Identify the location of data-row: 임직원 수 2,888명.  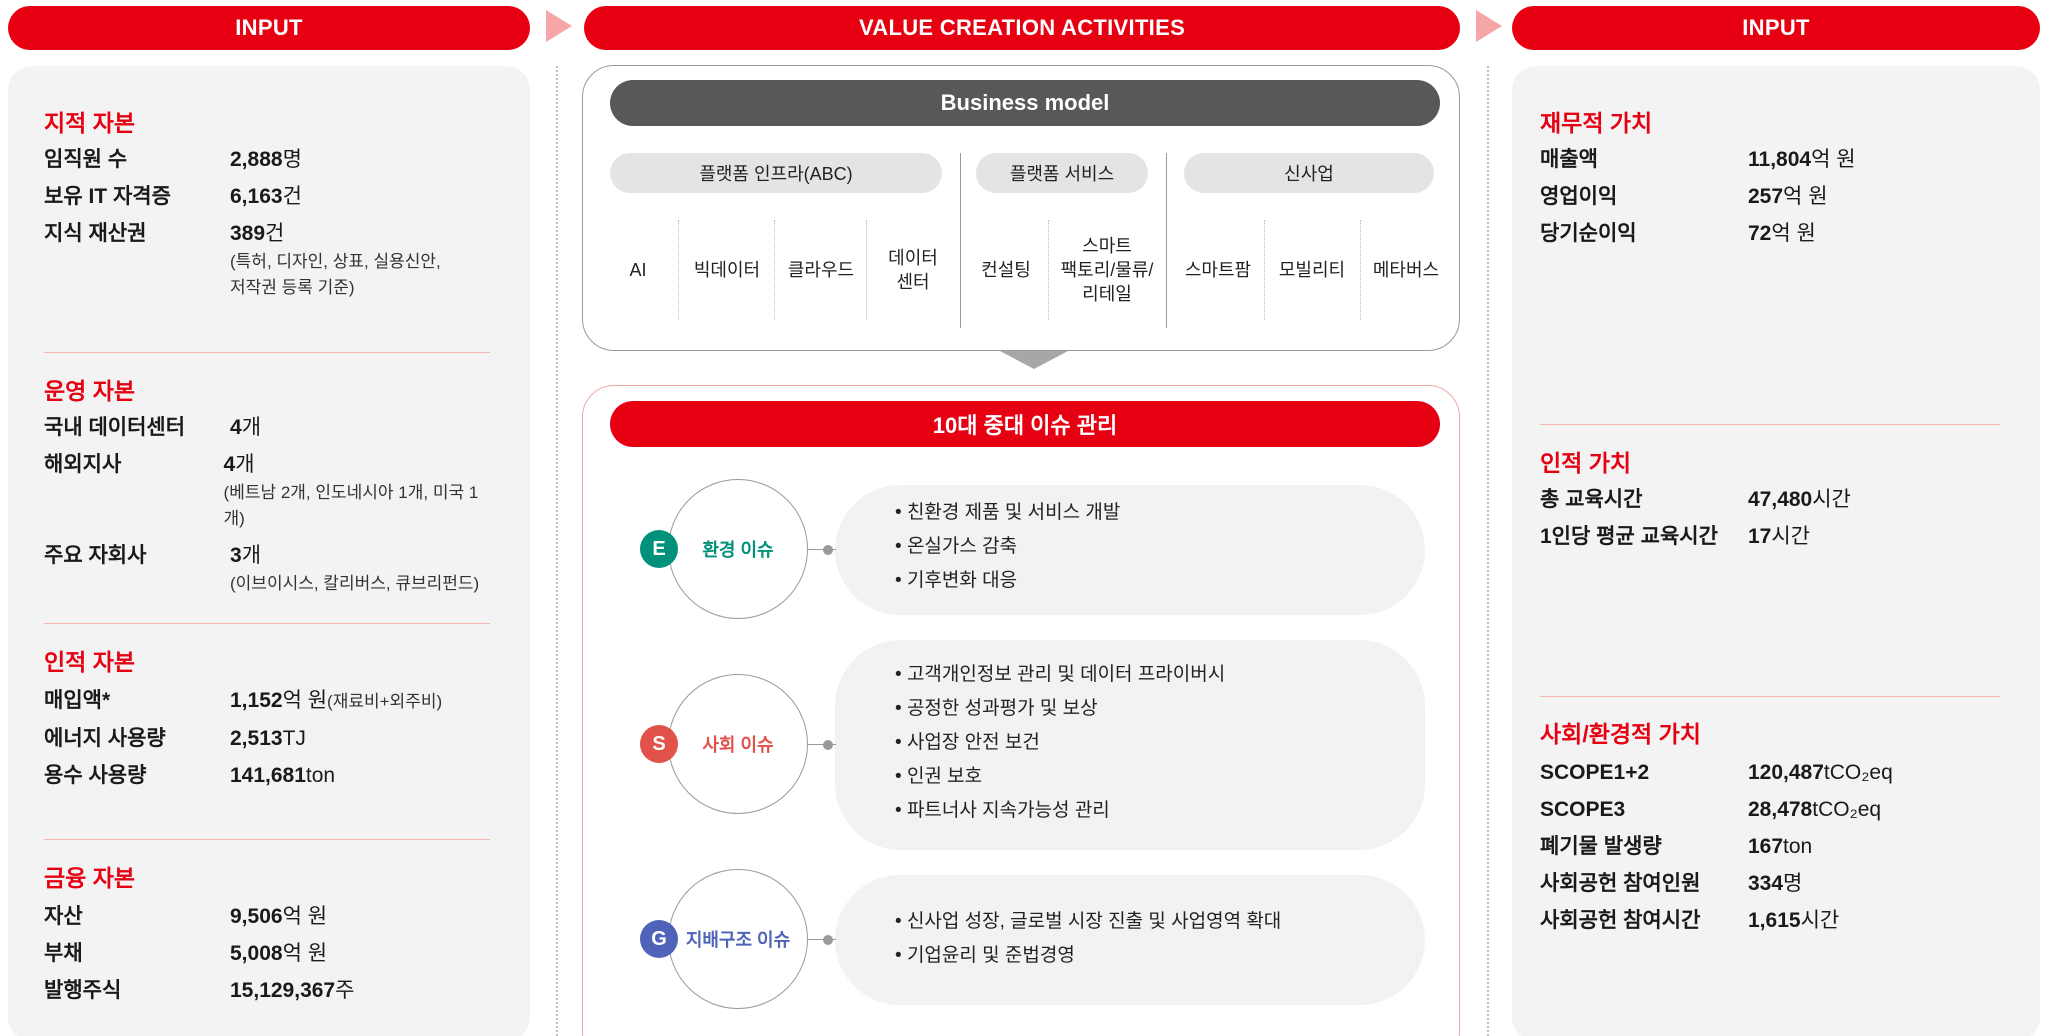
(267, 159).